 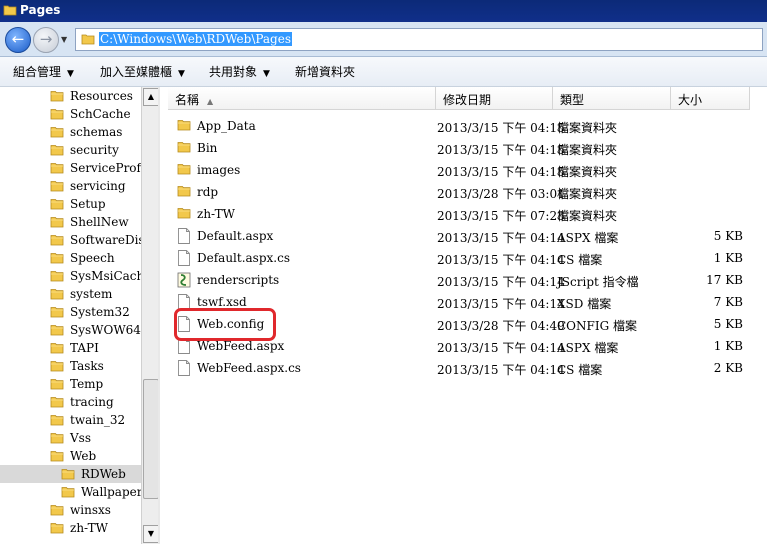 I want to click on nav-item-speech: Speech, so click(x=70, y=258).